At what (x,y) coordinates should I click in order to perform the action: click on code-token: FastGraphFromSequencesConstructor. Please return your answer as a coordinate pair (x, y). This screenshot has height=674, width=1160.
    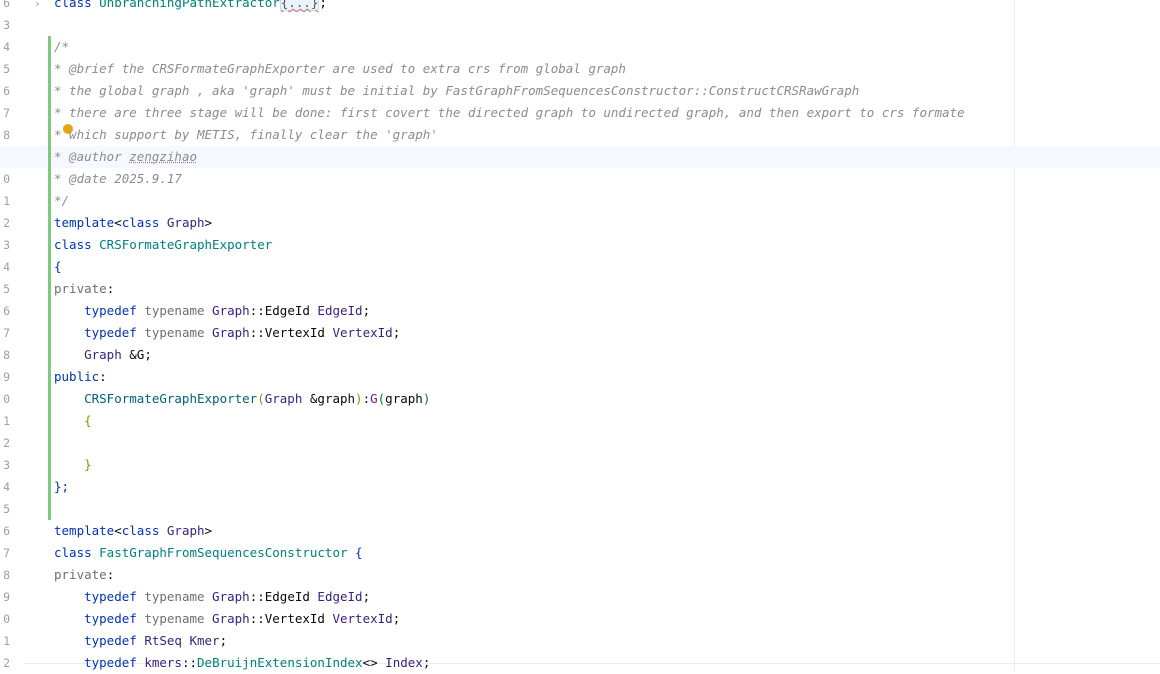
    Looking at the image, I should click on (227, 552).